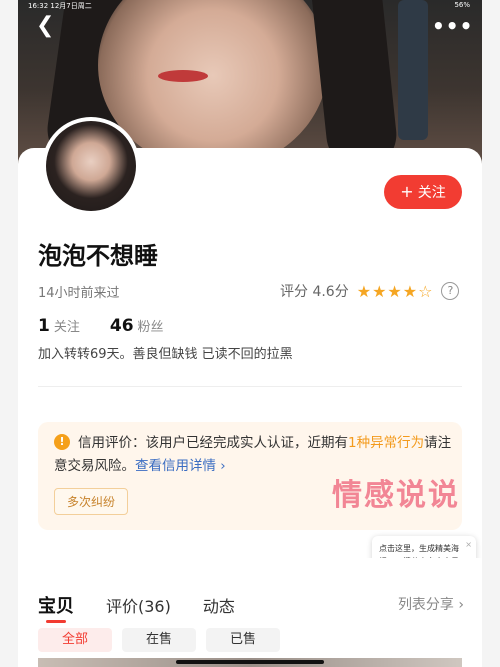  Describe the element at coordinates (250, 386) in the screenshot. I see `divider` at that location.